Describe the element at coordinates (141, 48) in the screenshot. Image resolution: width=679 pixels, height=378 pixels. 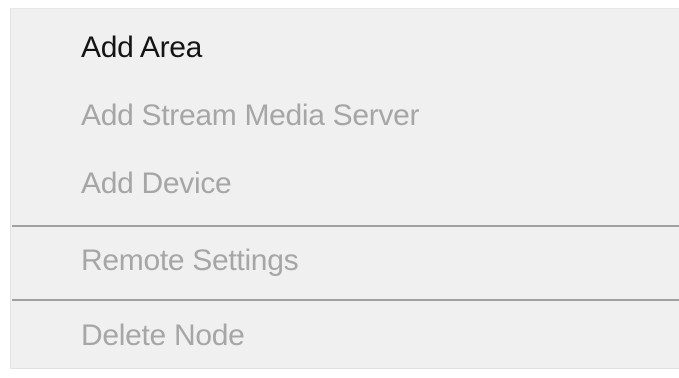
I see `menu-item-add-area: Add Area` at that location.